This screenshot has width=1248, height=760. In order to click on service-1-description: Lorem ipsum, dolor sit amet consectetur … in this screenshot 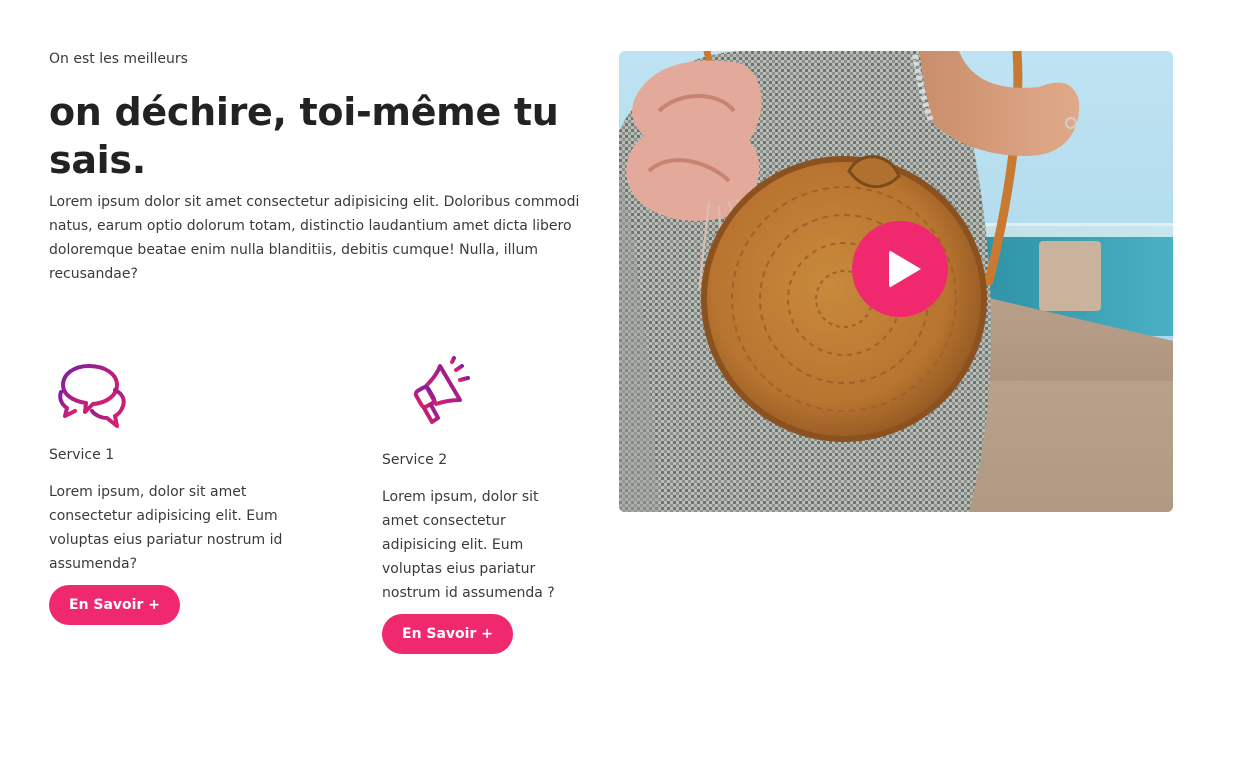, I will do `click(166, 528)`.